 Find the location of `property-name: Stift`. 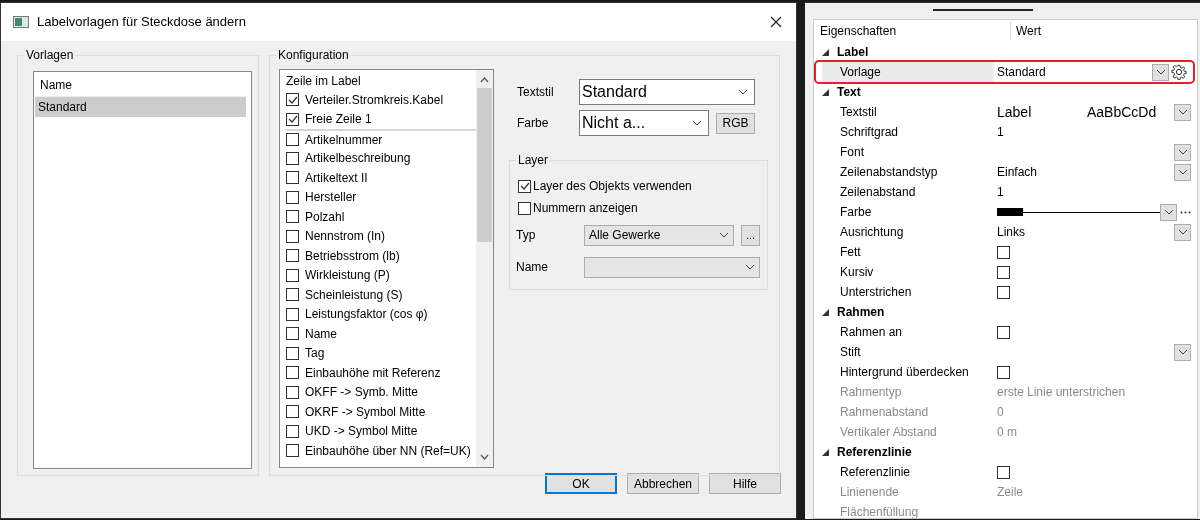

property-name: Stift is located at coordinates (850, 352).